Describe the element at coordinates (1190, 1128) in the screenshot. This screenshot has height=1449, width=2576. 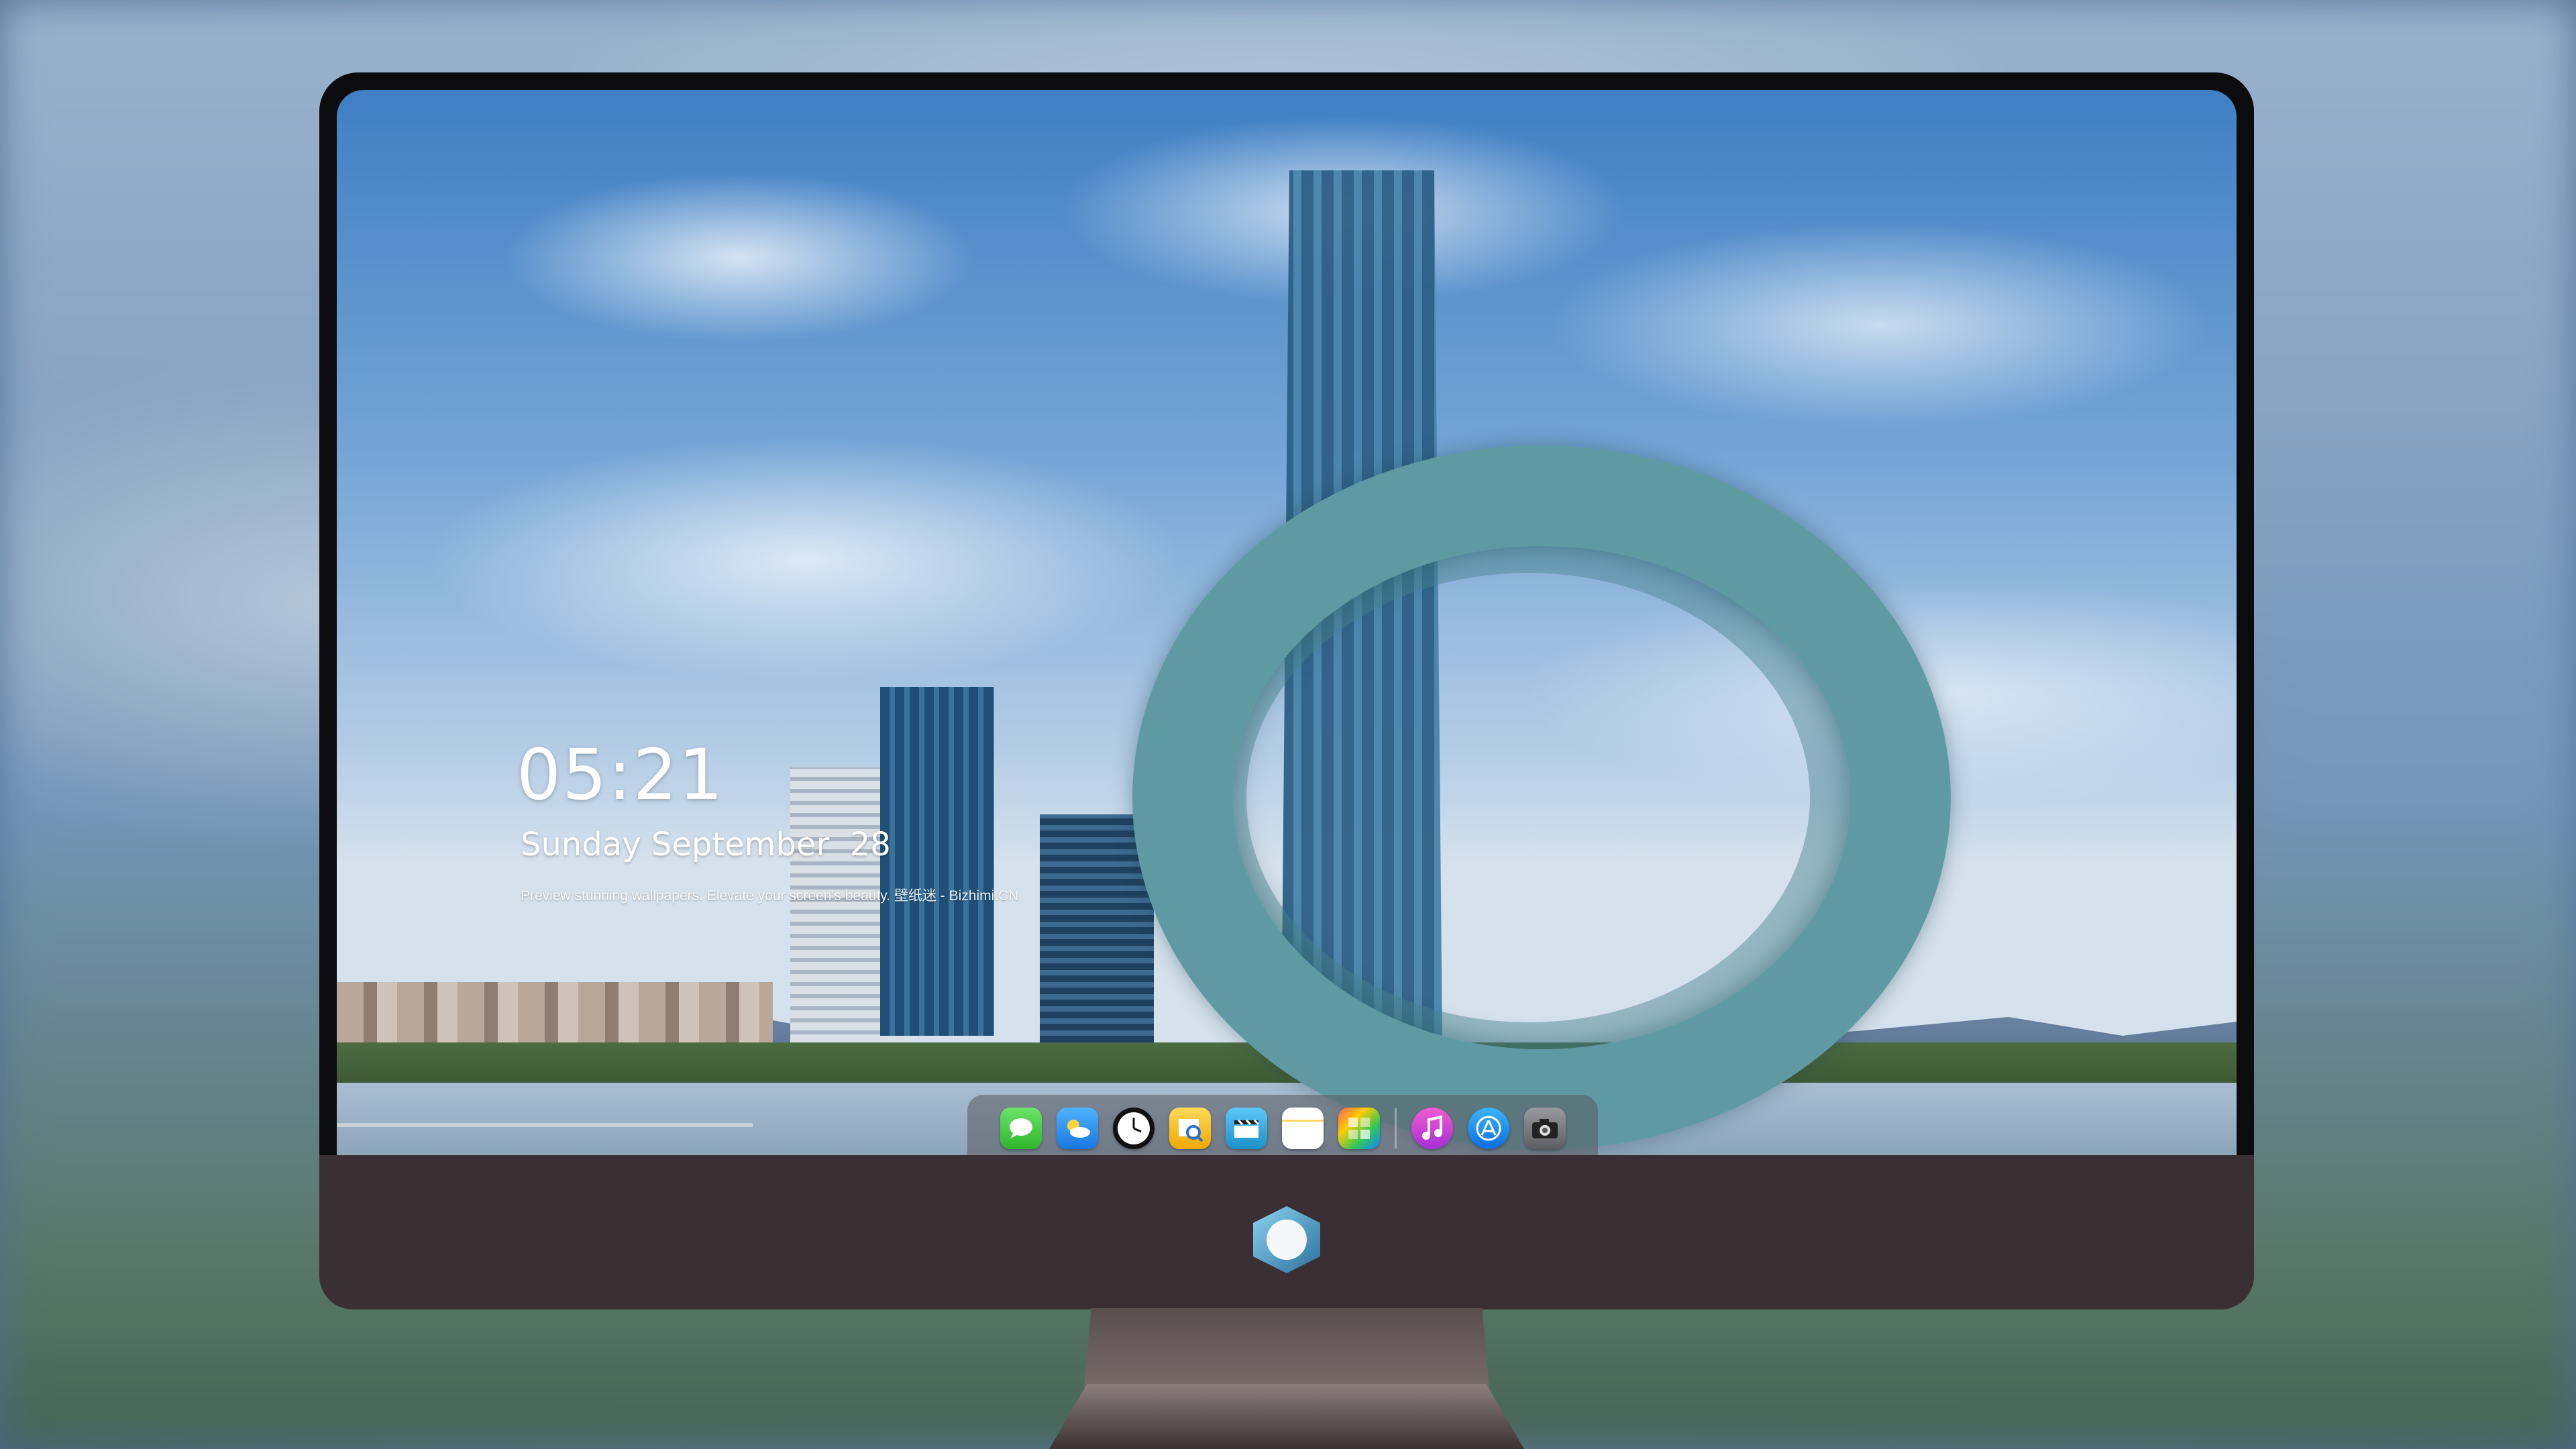
I see `preview-icon` at that location.